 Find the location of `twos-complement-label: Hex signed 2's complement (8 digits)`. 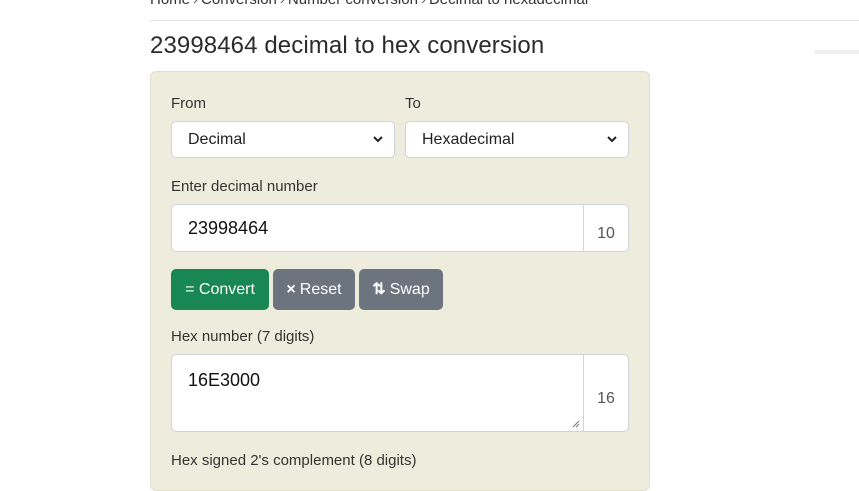

twos-complement-label: Hex signed 2's complement (8 digits) is located at coordinates (294, 460).